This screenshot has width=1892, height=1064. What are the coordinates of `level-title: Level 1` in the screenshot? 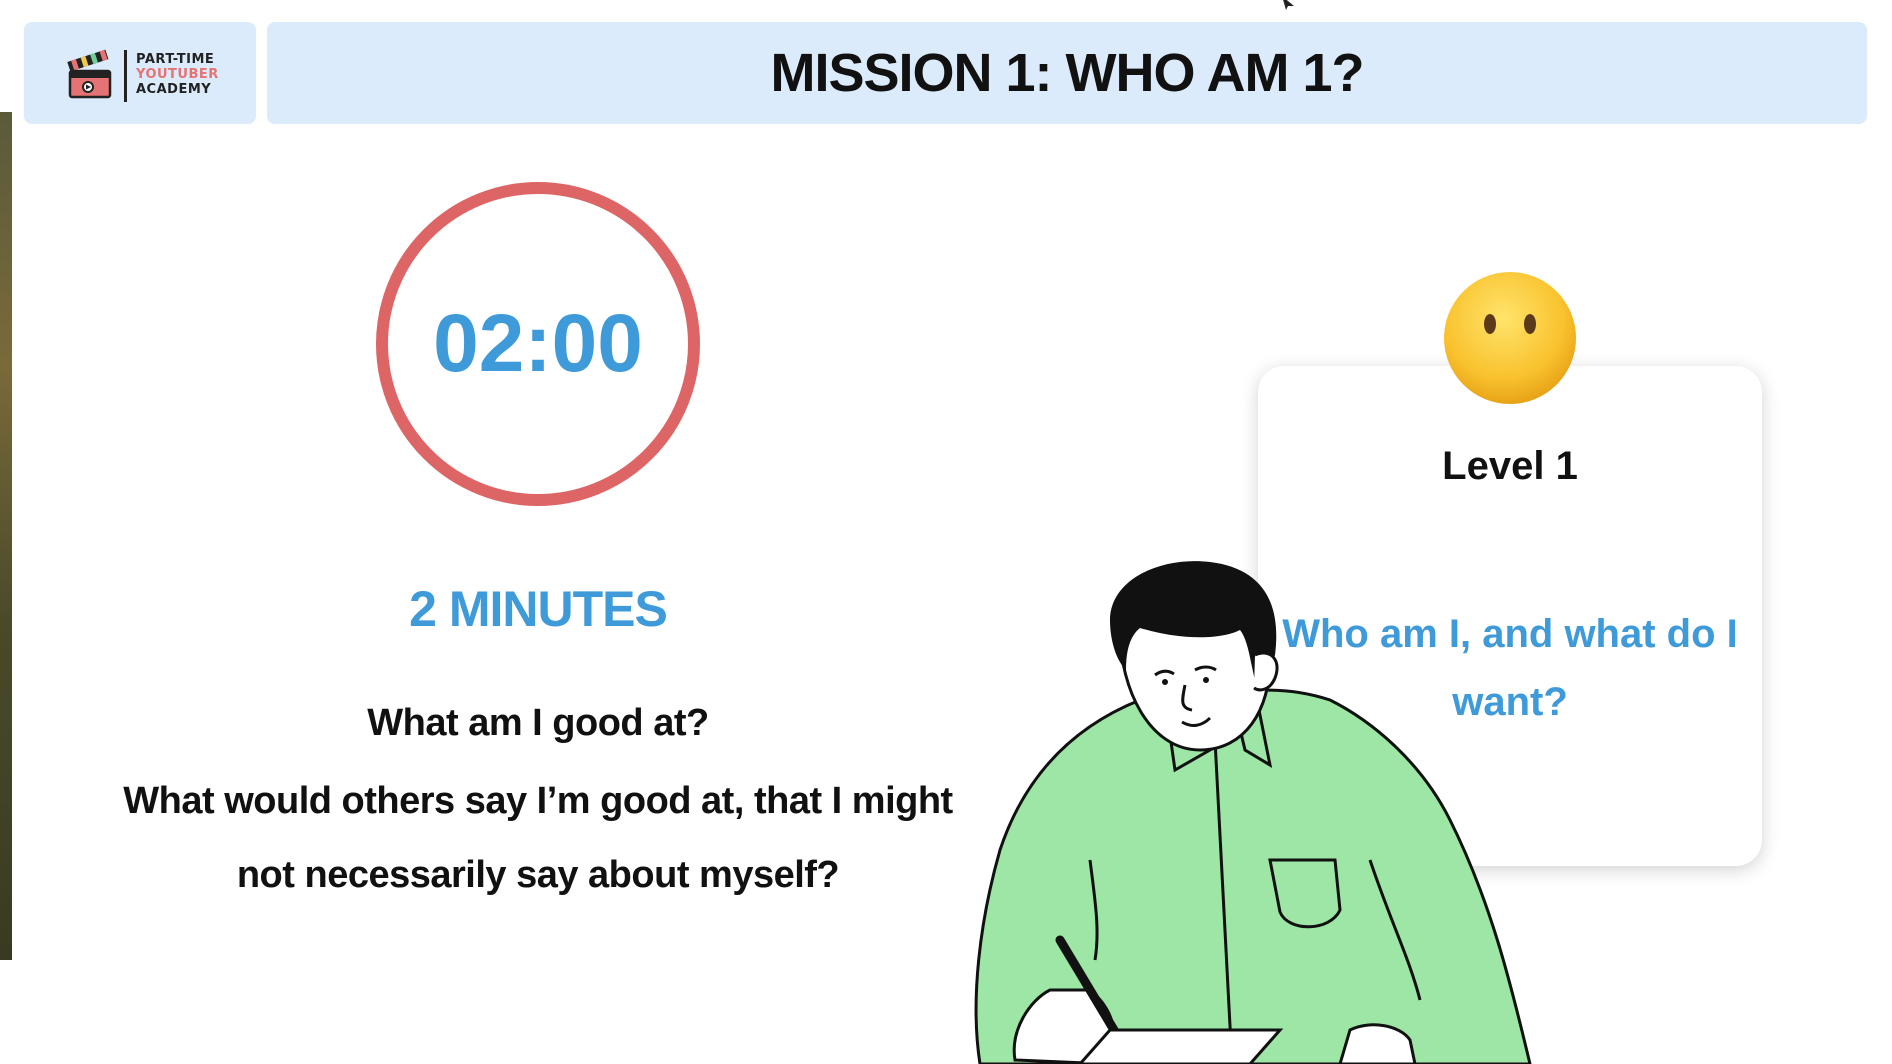 It's located at (1510, 466).